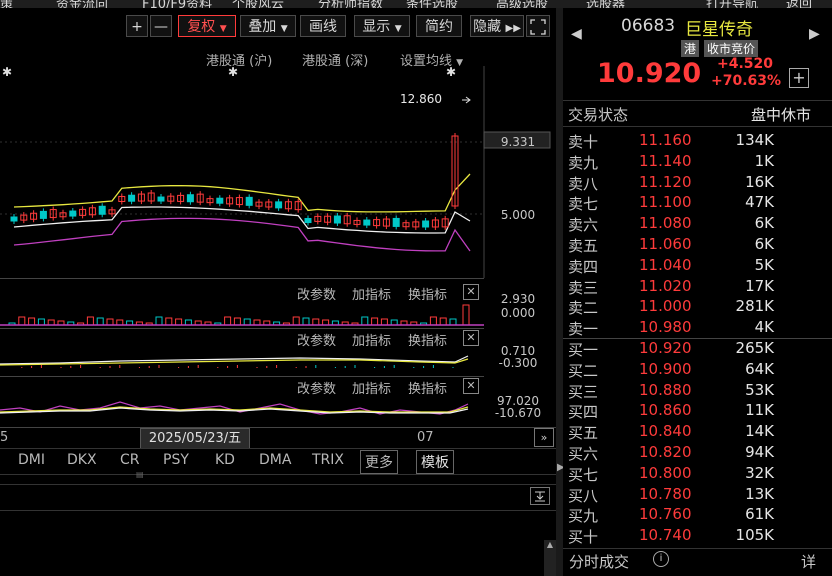  What do you see at coordinates (130, 460) in the screenshot?
I see `tab-cr: CR` at bounding box center [130, 460].